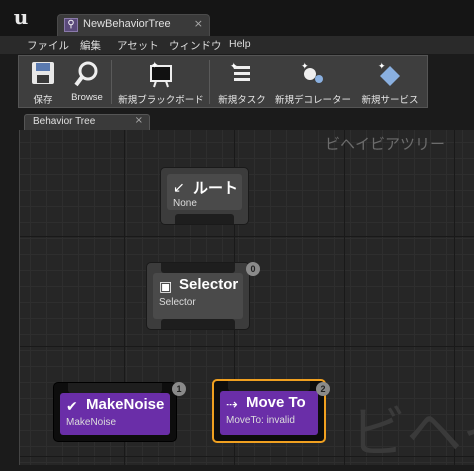  I want to click on root-output-pin, so click(204, 219).